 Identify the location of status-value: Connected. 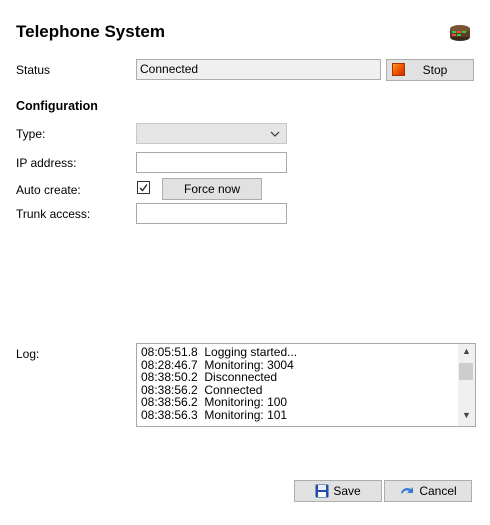
(169, 69).